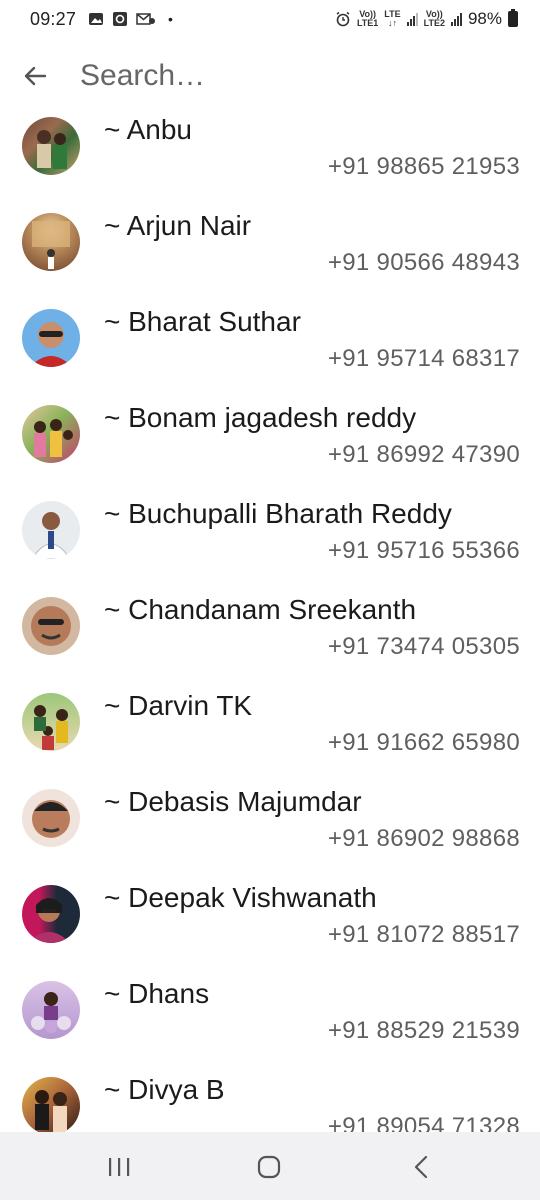 Image resolution: width=540 pixels, height=1200 pixels. I want to click on list-item: ~ Deepak Vishwanath +91 81072 88517, so click(270, 918).